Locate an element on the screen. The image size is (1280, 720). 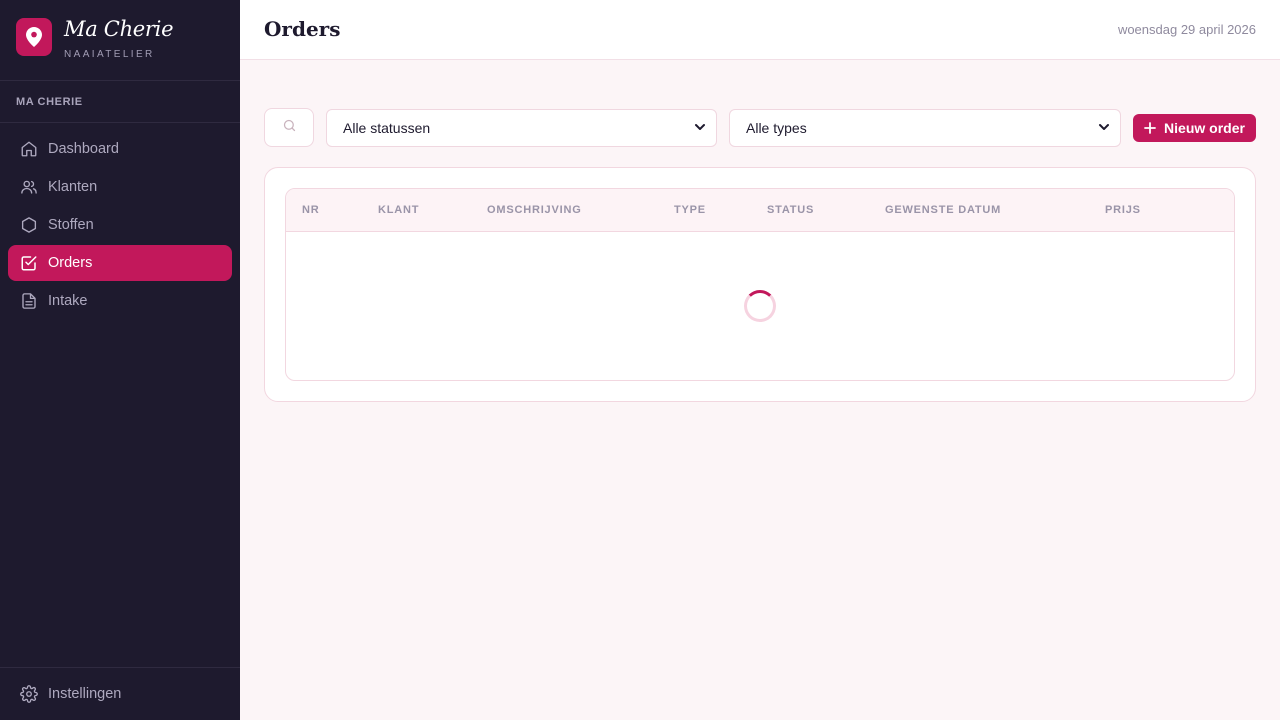
column-header-gewenste-datum: GEWENSTE DATUM is located at coordinates (943, 210).